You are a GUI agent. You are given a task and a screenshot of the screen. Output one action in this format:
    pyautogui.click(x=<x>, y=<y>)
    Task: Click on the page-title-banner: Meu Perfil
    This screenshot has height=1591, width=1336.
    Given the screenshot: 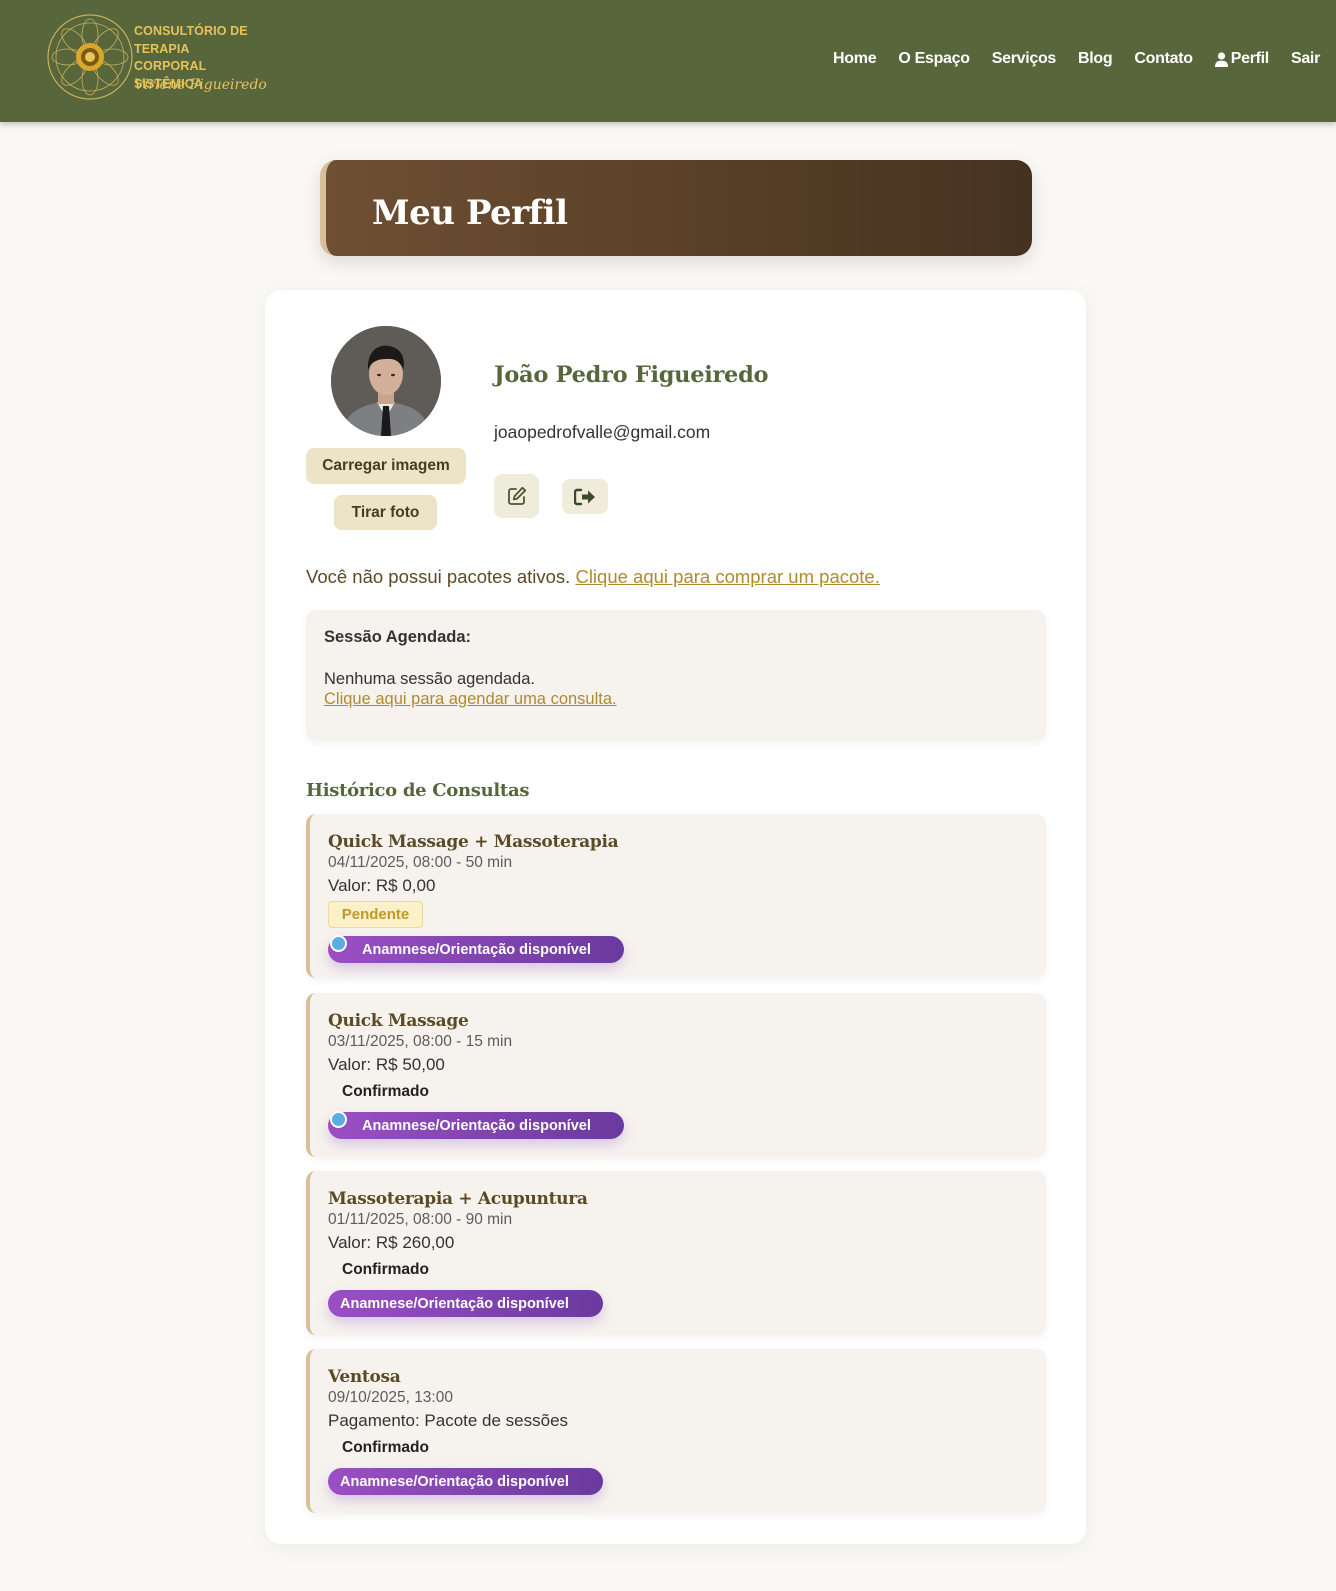 What is the action you would take?
    pyautogui.click(x=676, y=208)
    